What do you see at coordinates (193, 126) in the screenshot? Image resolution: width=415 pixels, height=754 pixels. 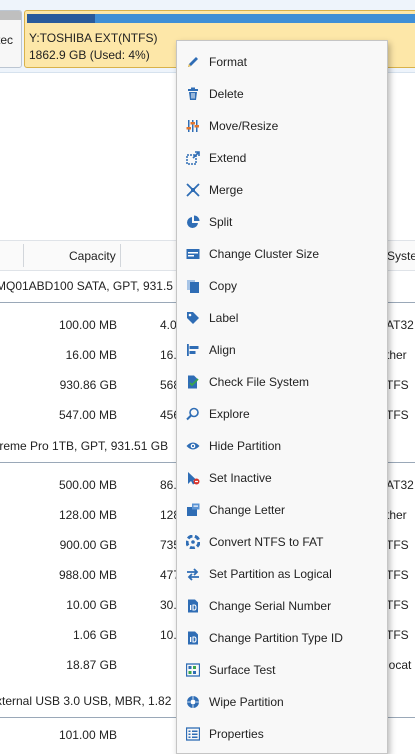 I see `sliders-icon` at bounding box center [193, 126].